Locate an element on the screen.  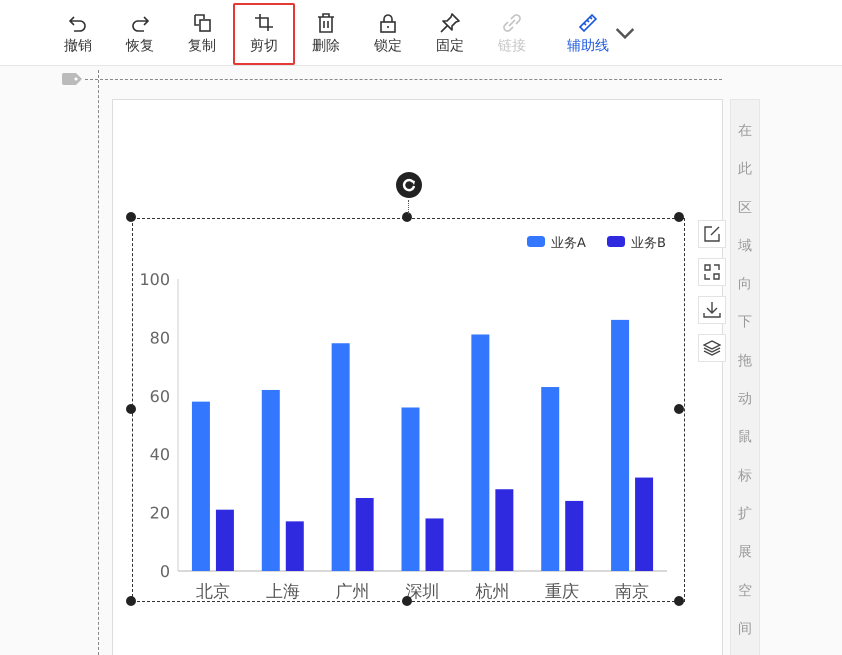
axis-label: 20 is located at coordinates (160, 513).